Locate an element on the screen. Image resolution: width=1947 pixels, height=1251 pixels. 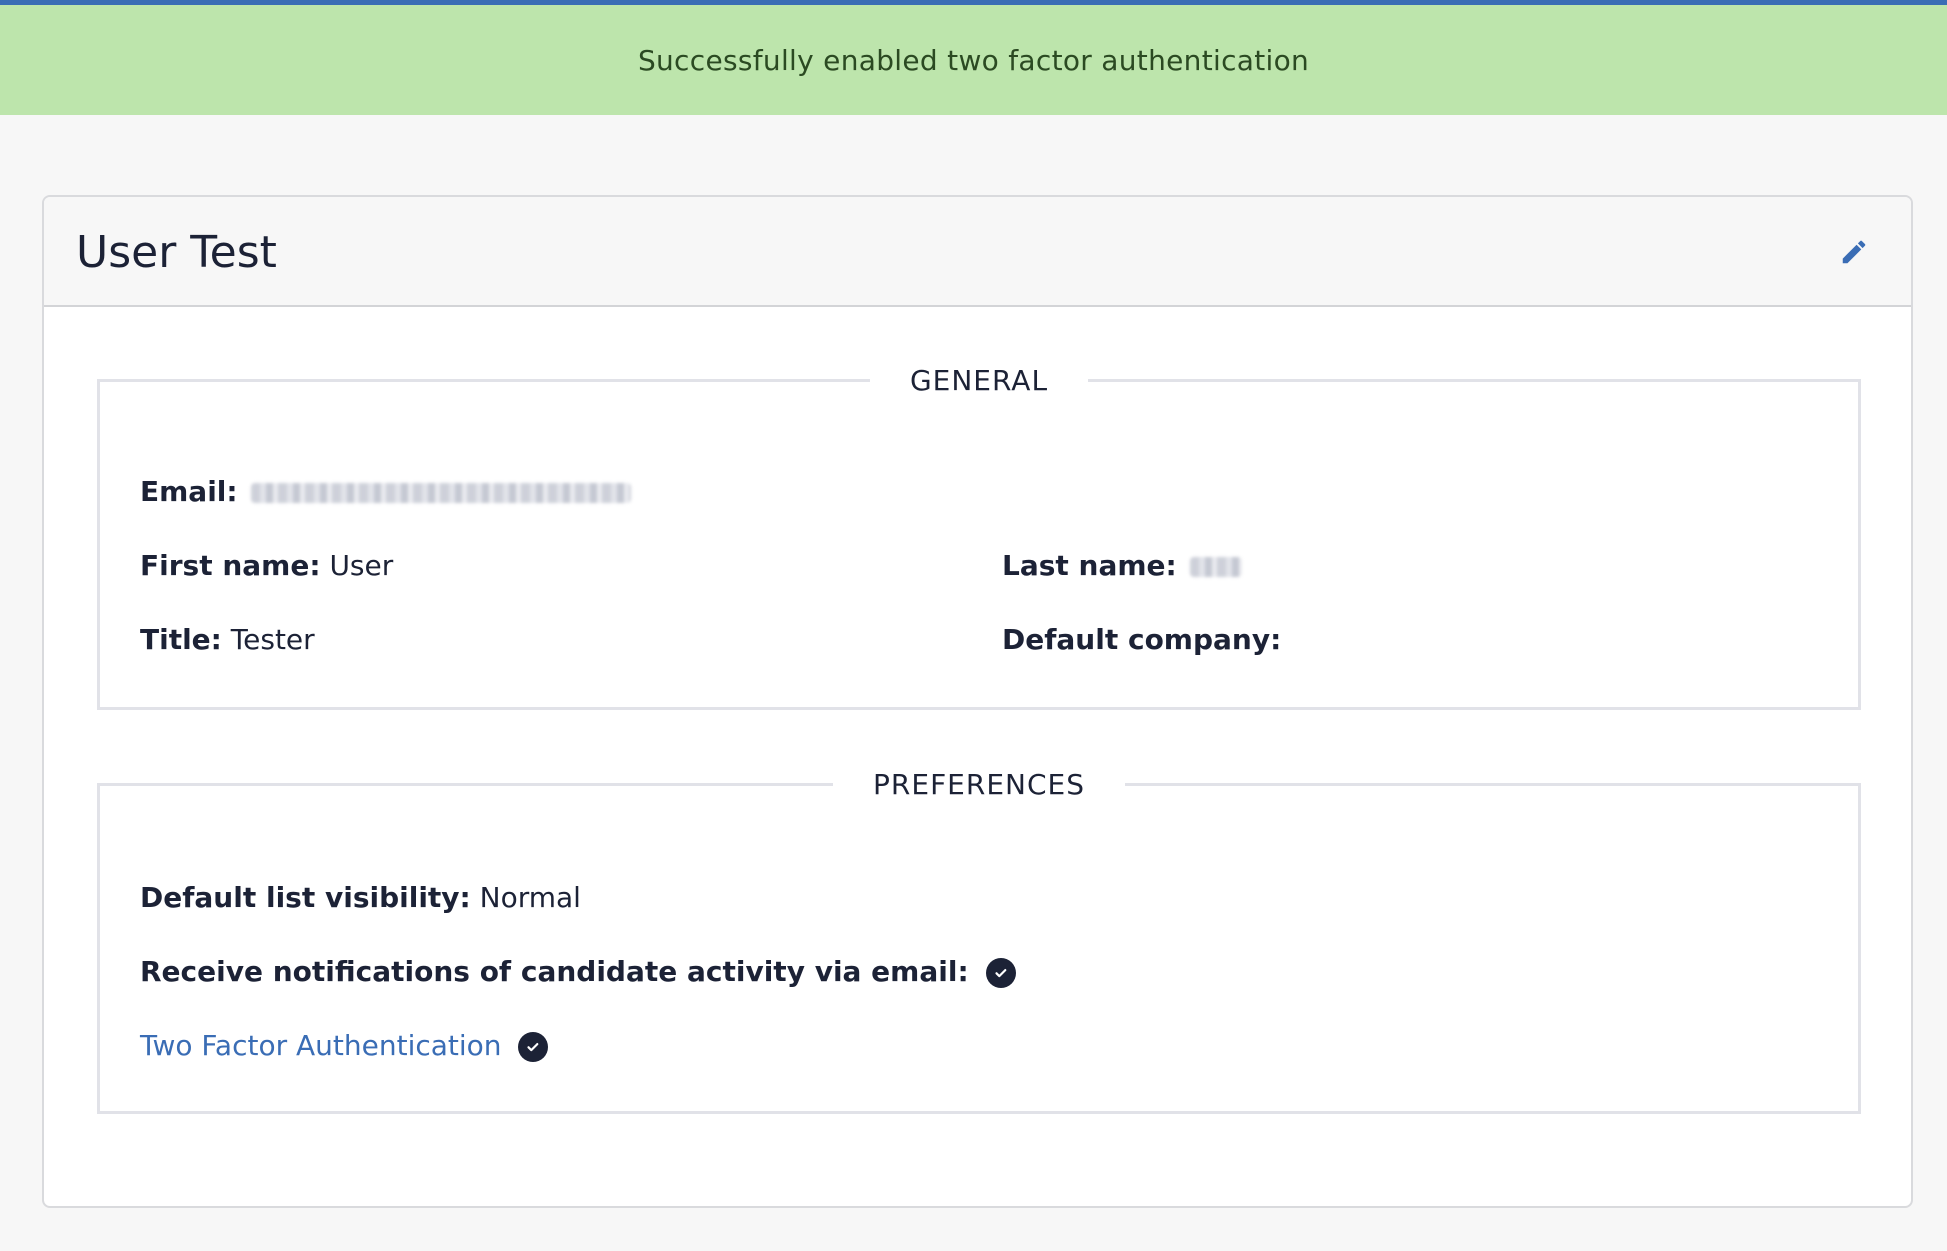
page-title: User Test is located at coordinates (176, 252).